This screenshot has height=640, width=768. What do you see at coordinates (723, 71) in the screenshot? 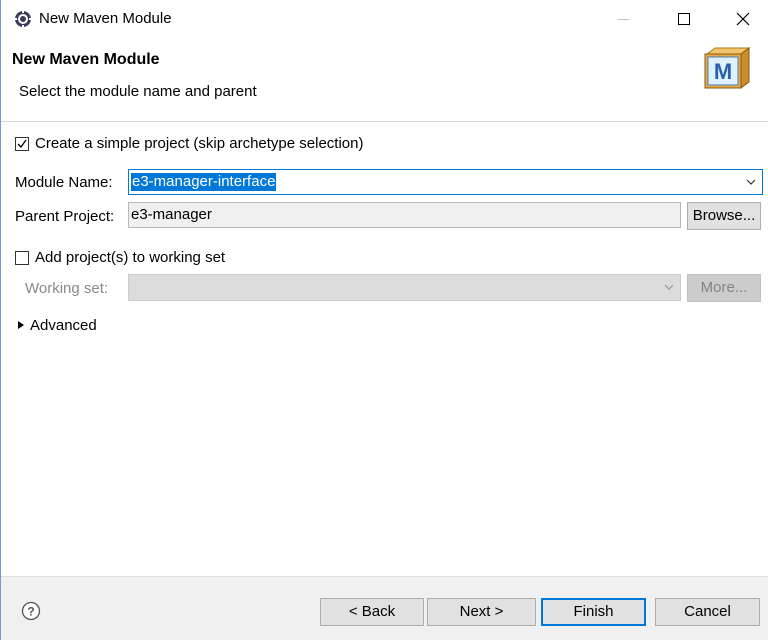
I see `maven-logo-letter: M` at bounding box center [723, 71].